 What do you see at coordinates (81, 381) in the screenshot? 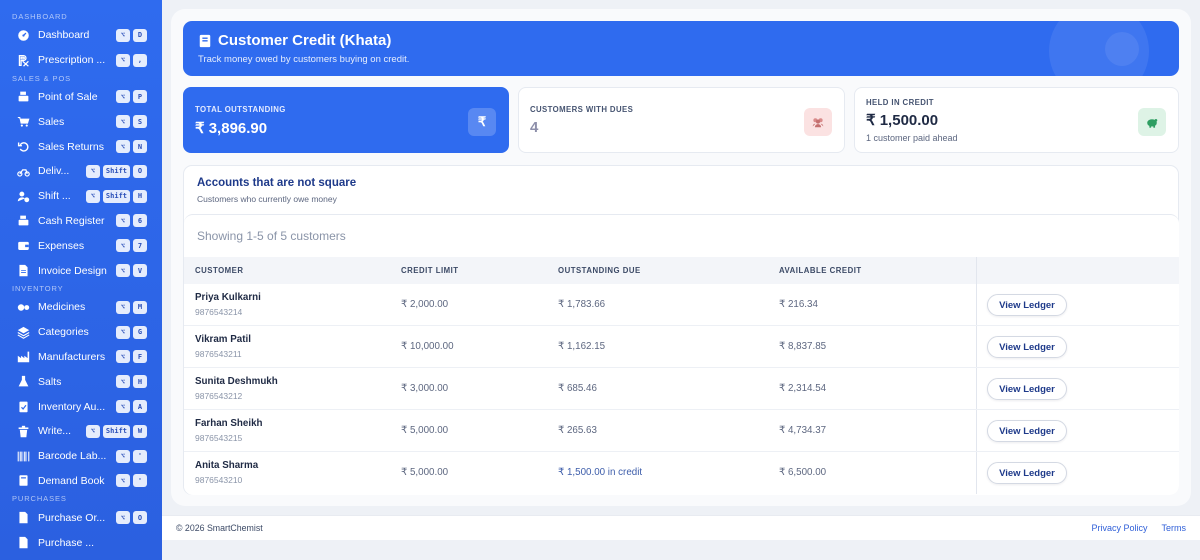
I see `sidebar-item-salts: Salts ⌥ H` at bounding box center [81, 381].